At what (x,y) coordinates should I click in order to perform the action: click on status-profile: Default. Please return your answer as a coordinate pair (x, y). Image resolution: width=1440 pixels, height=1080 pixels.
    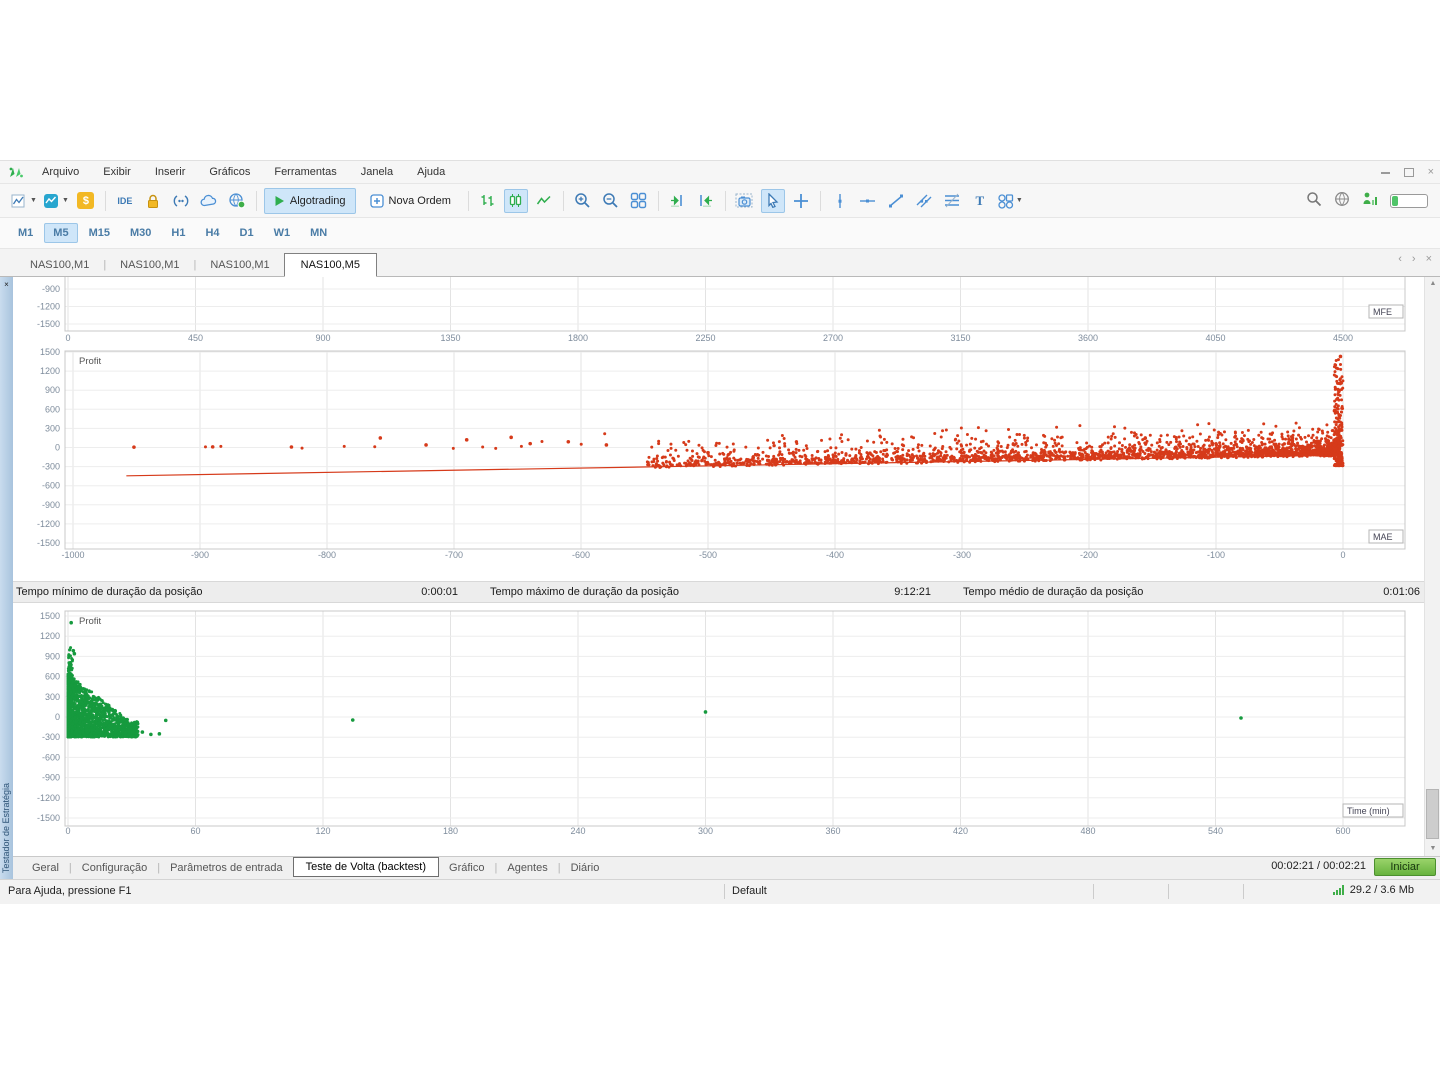
    Looking at the image, I should click on (749, 891).